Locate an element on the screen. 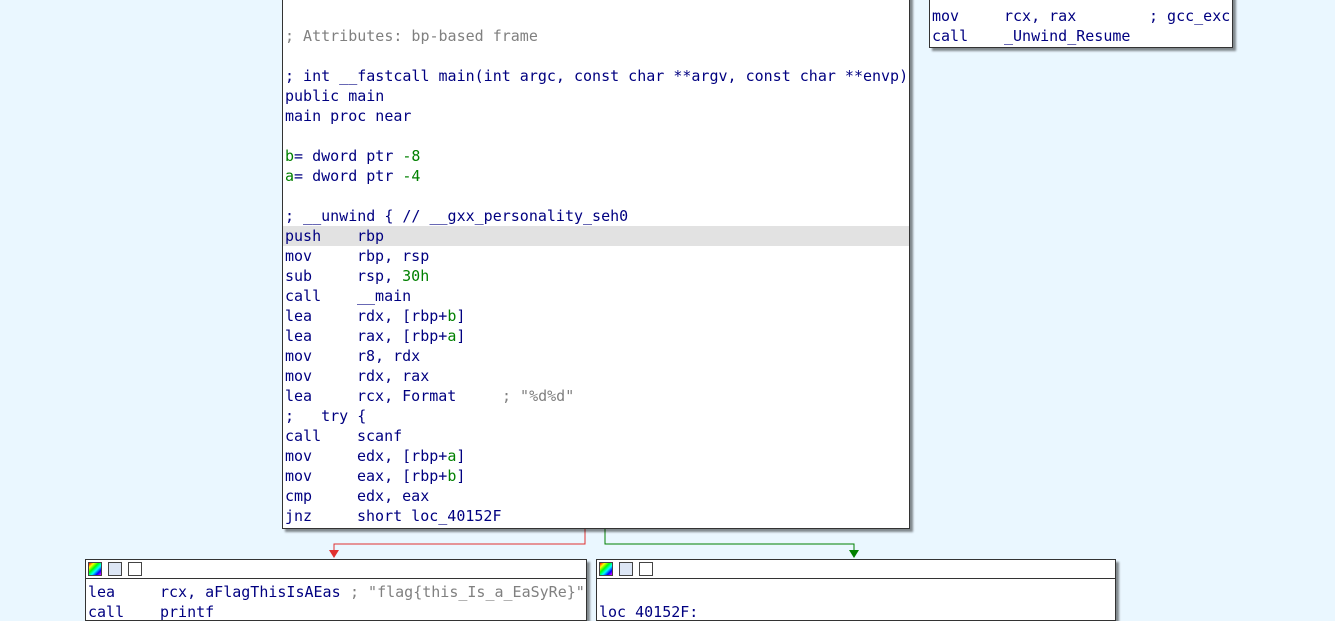  var-b-def: b= dword ptr -8 is located at coordinates (352, 156).